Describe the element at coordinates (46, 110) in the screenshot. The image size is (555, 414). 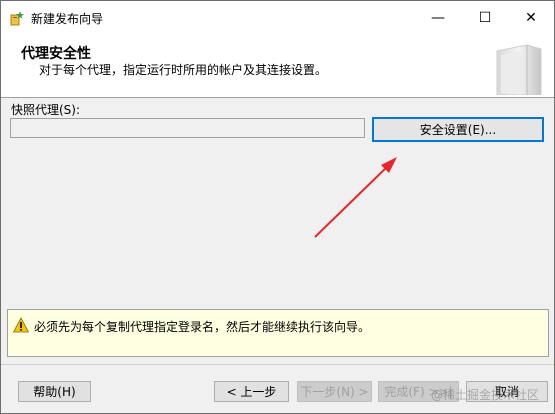
I see `snapshot-agent-label: 快照代理(S):` at that location.